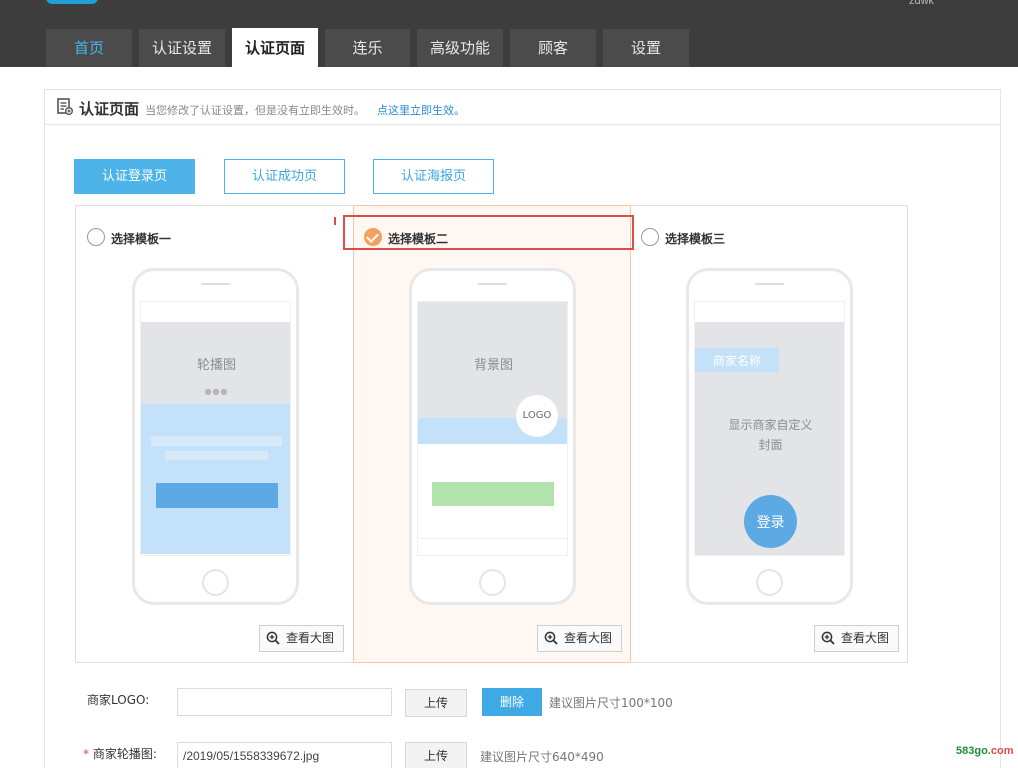 This screenshot has width=1018, height=768. Describe the element at coordinates (421, 110) in the screenshot. I see `apply-now-link: 点这里立即生效。` at that location.